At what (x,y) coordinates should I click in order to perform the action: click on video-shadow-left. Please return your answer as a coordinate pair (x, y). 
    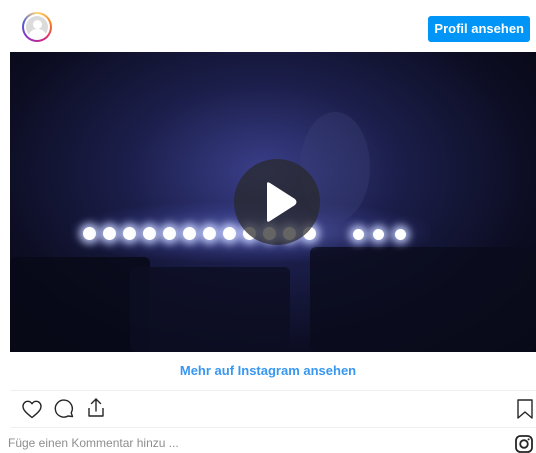
    Looking at the image, I should click on (80, 304).